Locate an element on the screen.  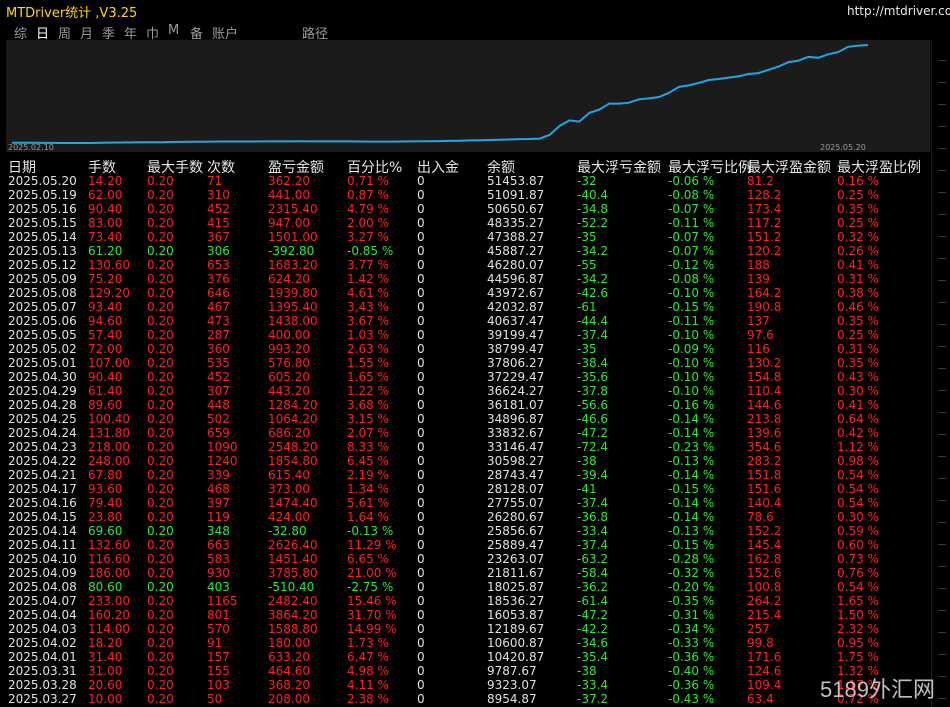
cell-日期: 2025.05.09 is located at coordinates (42, 279).